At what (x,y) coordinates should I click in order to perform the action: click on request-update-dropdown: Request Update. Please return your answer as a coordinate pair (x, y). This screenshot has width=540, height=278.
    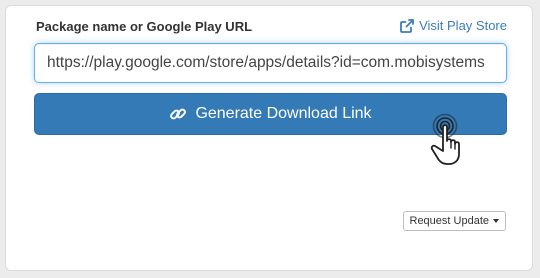
    Looking at the image, I should click on (454, 221).